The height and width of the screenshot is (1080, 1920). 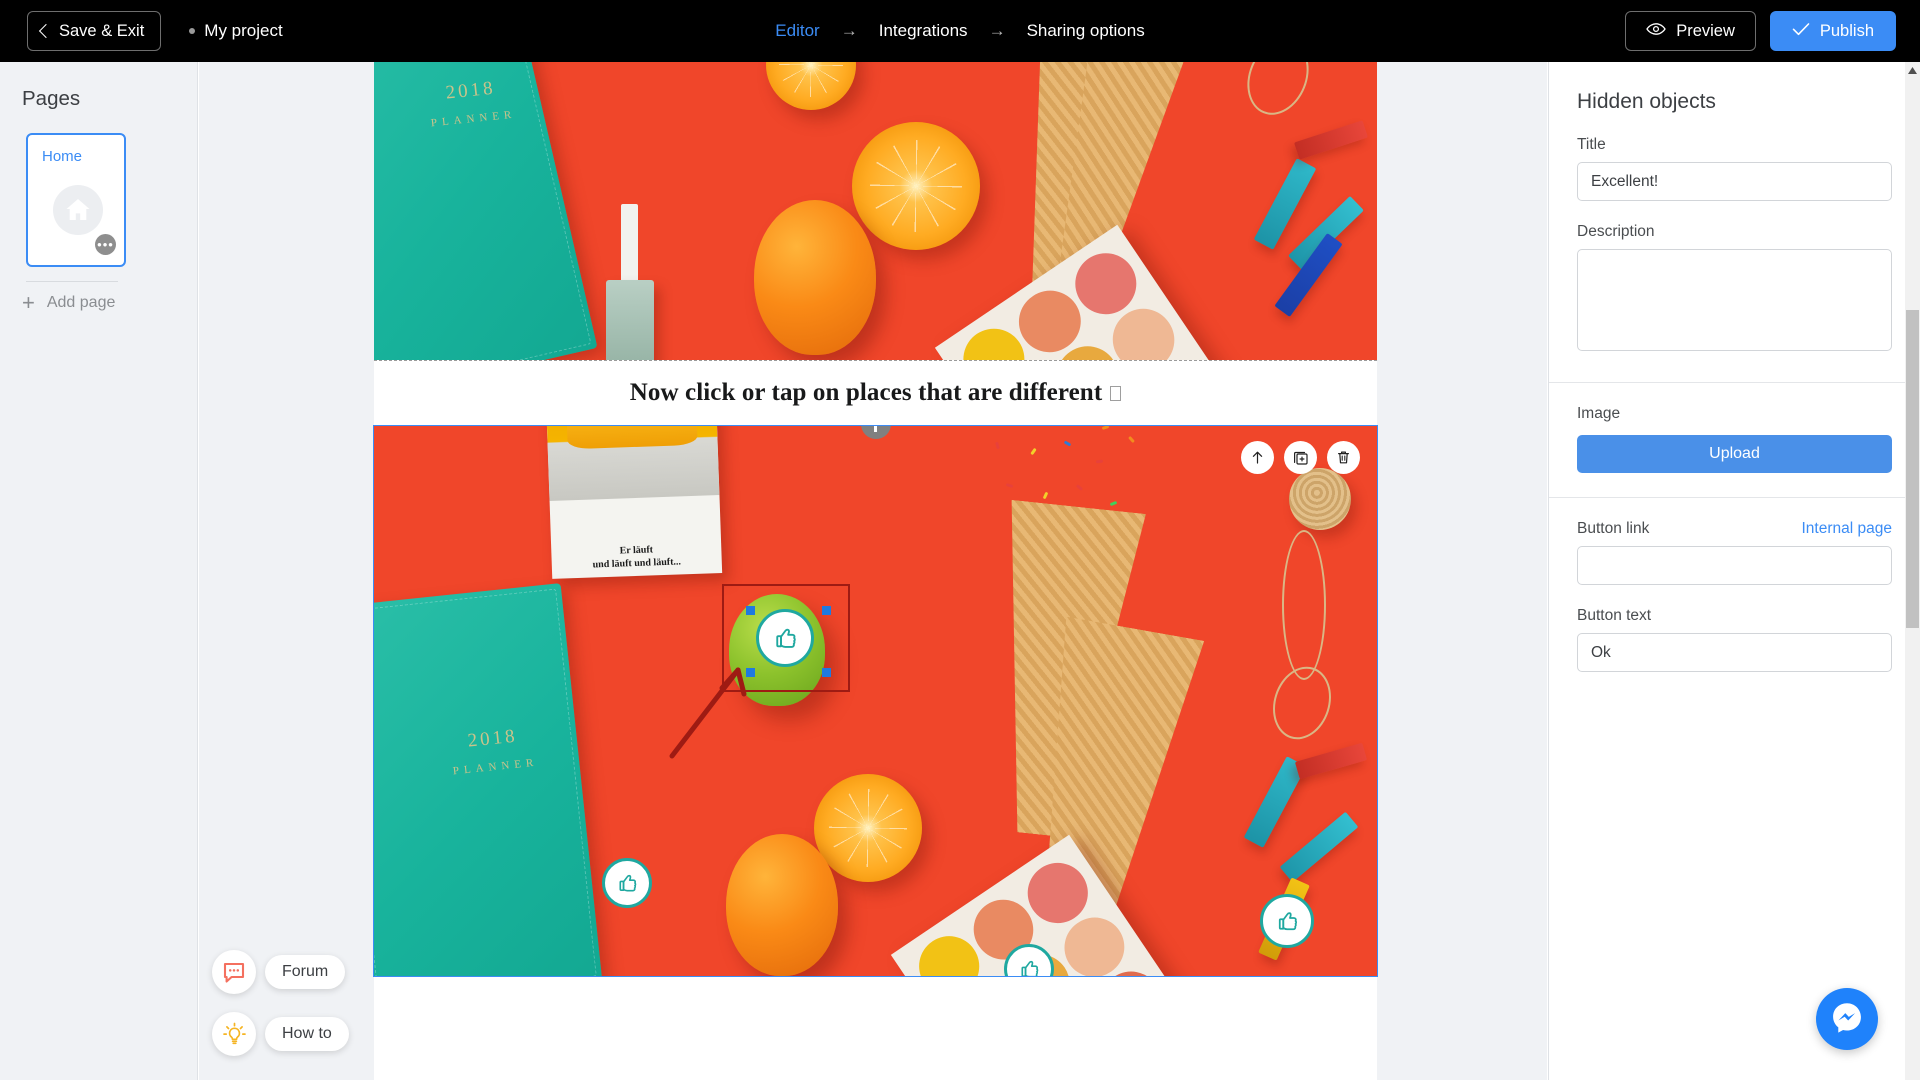 I want to click on chat-bubble-icon, so click(x=234, y=972).